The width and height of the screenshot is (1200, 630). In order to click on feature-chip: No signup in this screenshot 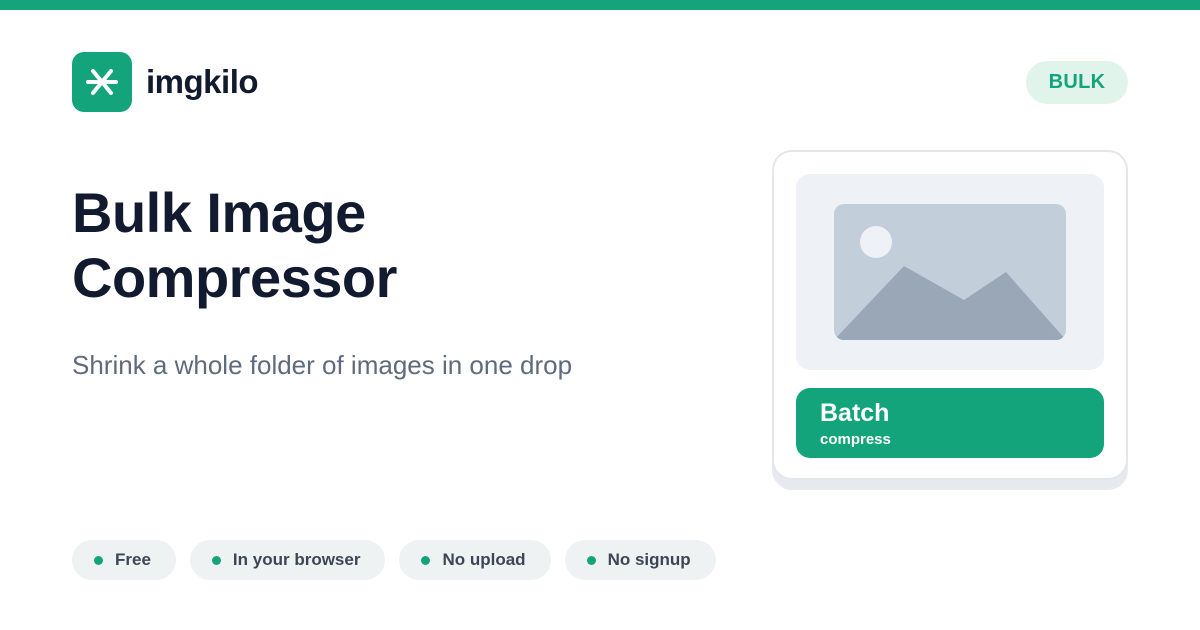, I will do `click(640, 560)`.